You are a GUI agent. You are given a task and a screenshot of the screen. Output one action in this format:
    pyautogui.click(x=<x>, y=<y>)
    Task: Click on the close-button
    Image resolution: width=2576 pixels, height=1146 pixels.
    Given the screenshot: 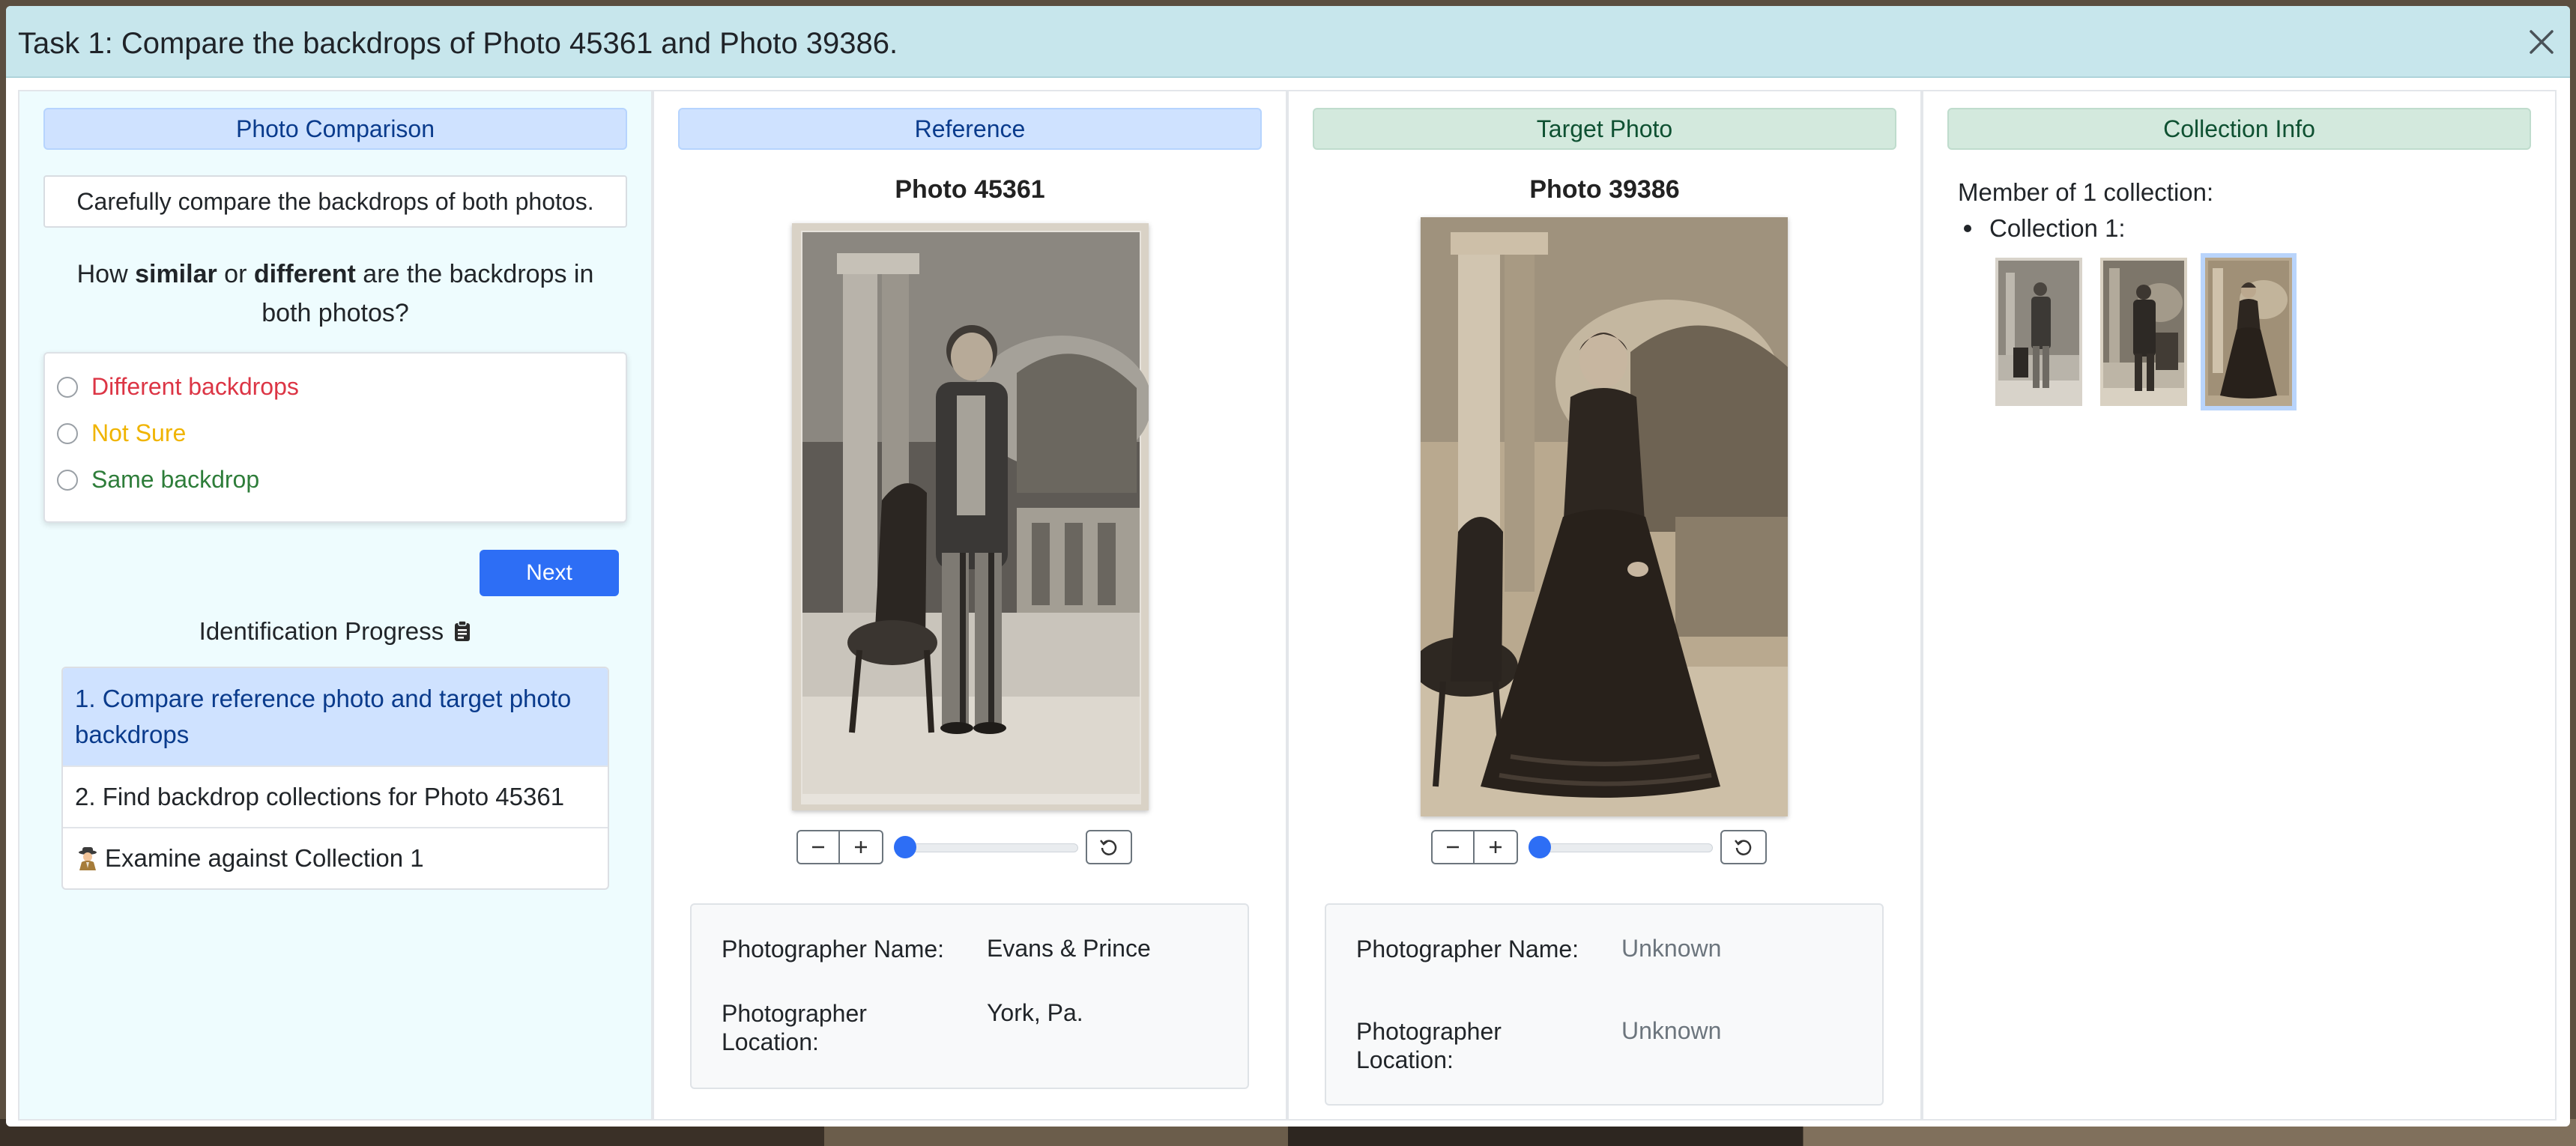 What is the action you would take?
    pyautogui.click(x=2542, y=42)
    